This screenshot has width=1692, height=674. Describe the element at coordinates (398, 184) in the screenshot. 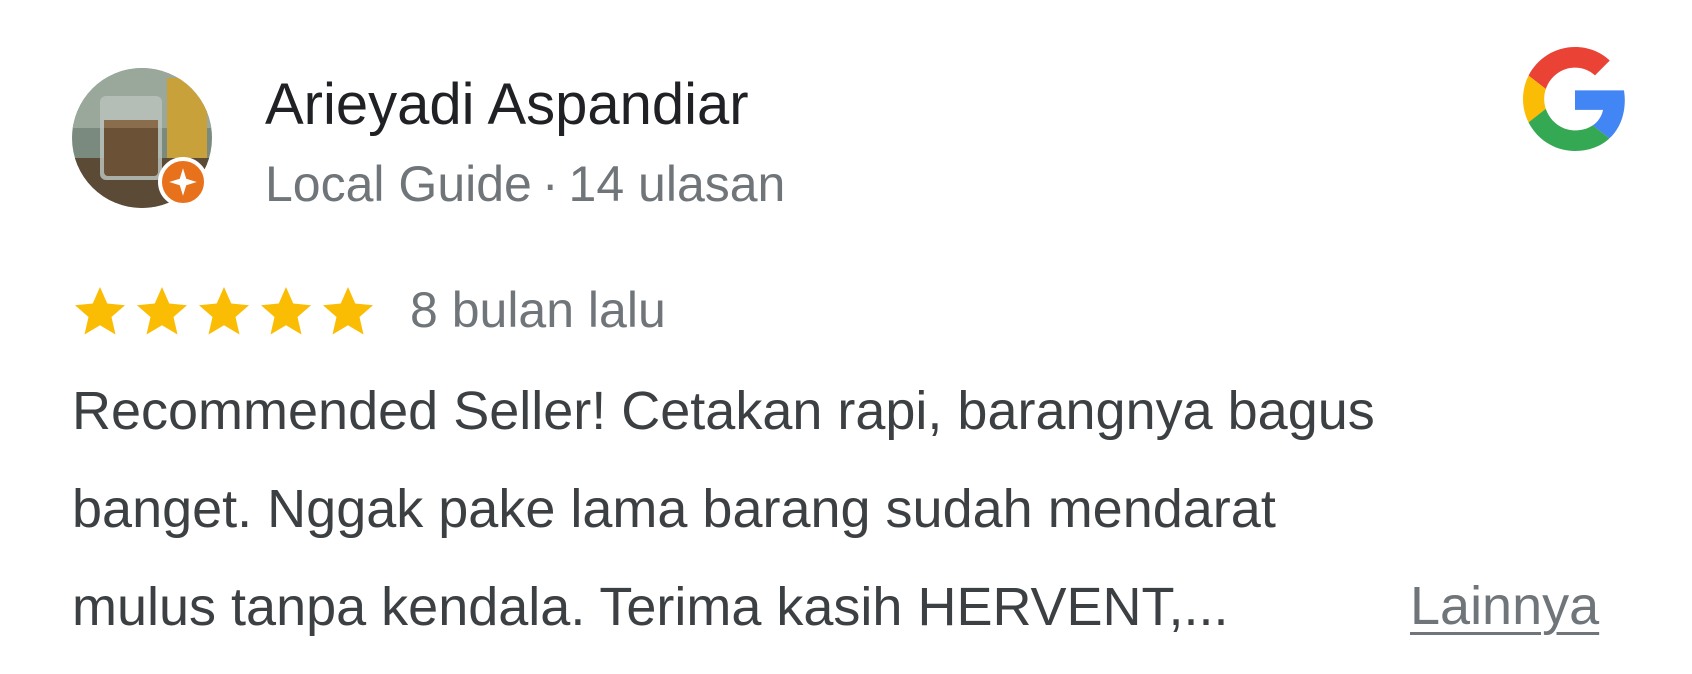

I see `local-guide-label: Local Guide` at that location.